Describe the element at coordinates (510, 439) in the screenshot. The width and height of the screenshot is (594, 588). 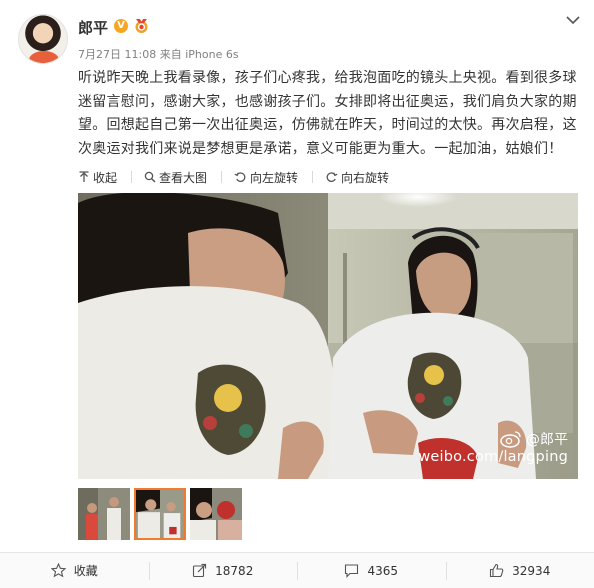
I see `weibo-logo-icon` at that location.